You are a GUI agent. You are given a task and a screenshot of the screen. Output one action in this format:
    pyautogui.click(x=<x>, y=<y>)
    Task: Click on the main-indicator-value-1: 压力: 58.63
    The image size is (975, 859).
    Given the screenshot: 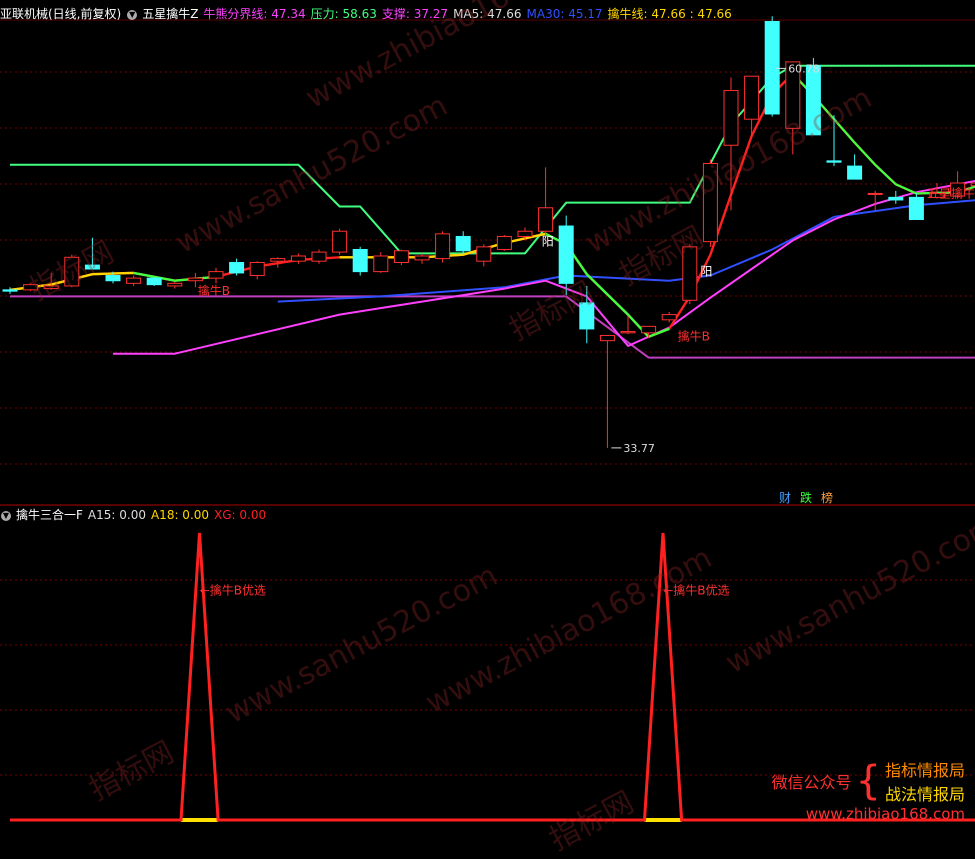 What is the action you would take?
    pyautogui.click(x=343, y=14)
    